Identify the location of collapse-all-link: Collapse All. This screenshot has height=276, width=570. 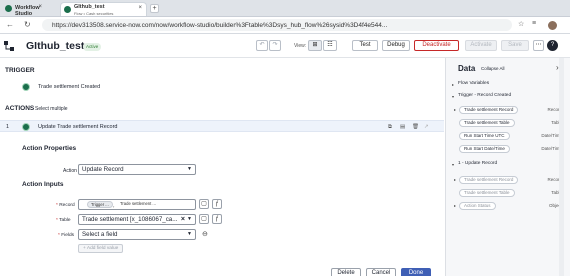
(493, 68).